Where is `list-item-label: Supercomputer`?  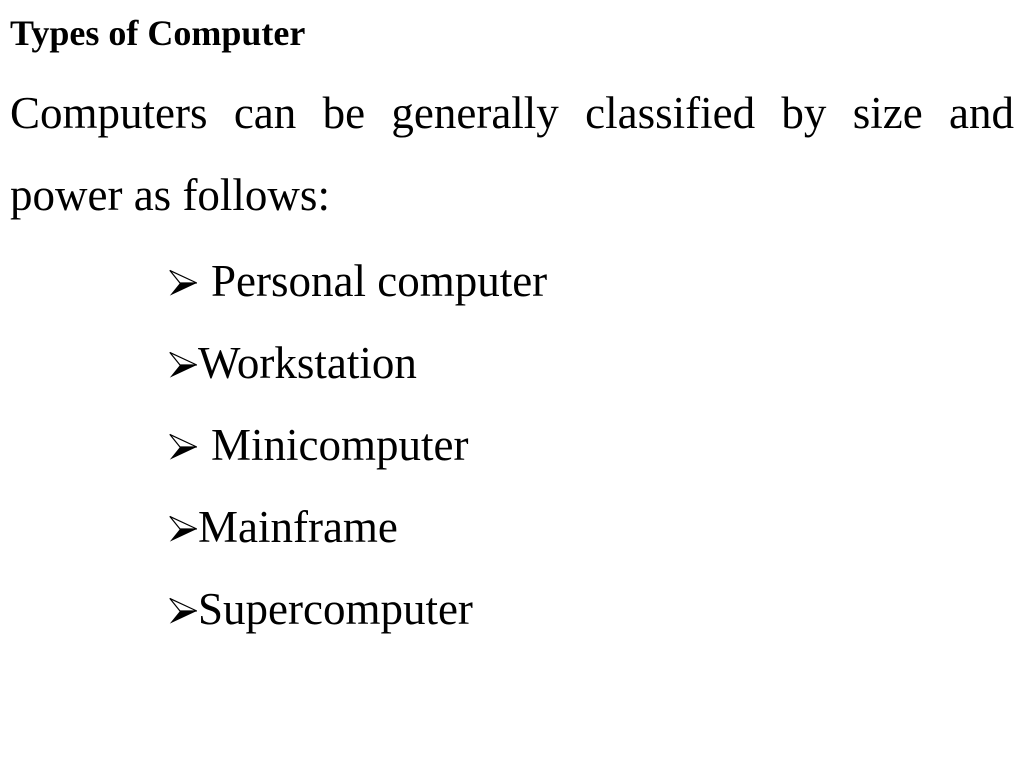
list-item-label: Supercomputer is located at coordinates (335, 609).